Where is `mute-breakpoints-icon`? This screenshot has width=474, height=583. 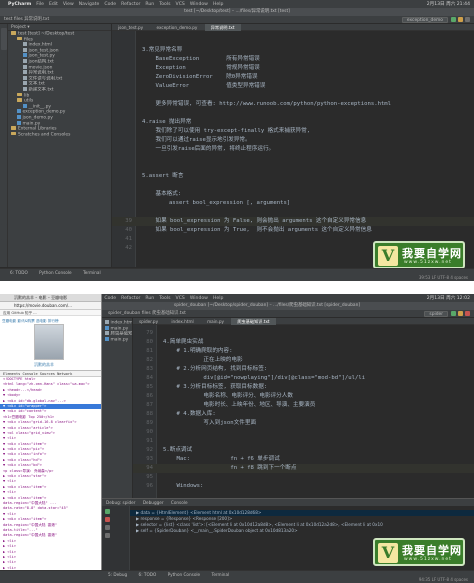
mute-breakpoints-icon is located at coordinates (107, 535).